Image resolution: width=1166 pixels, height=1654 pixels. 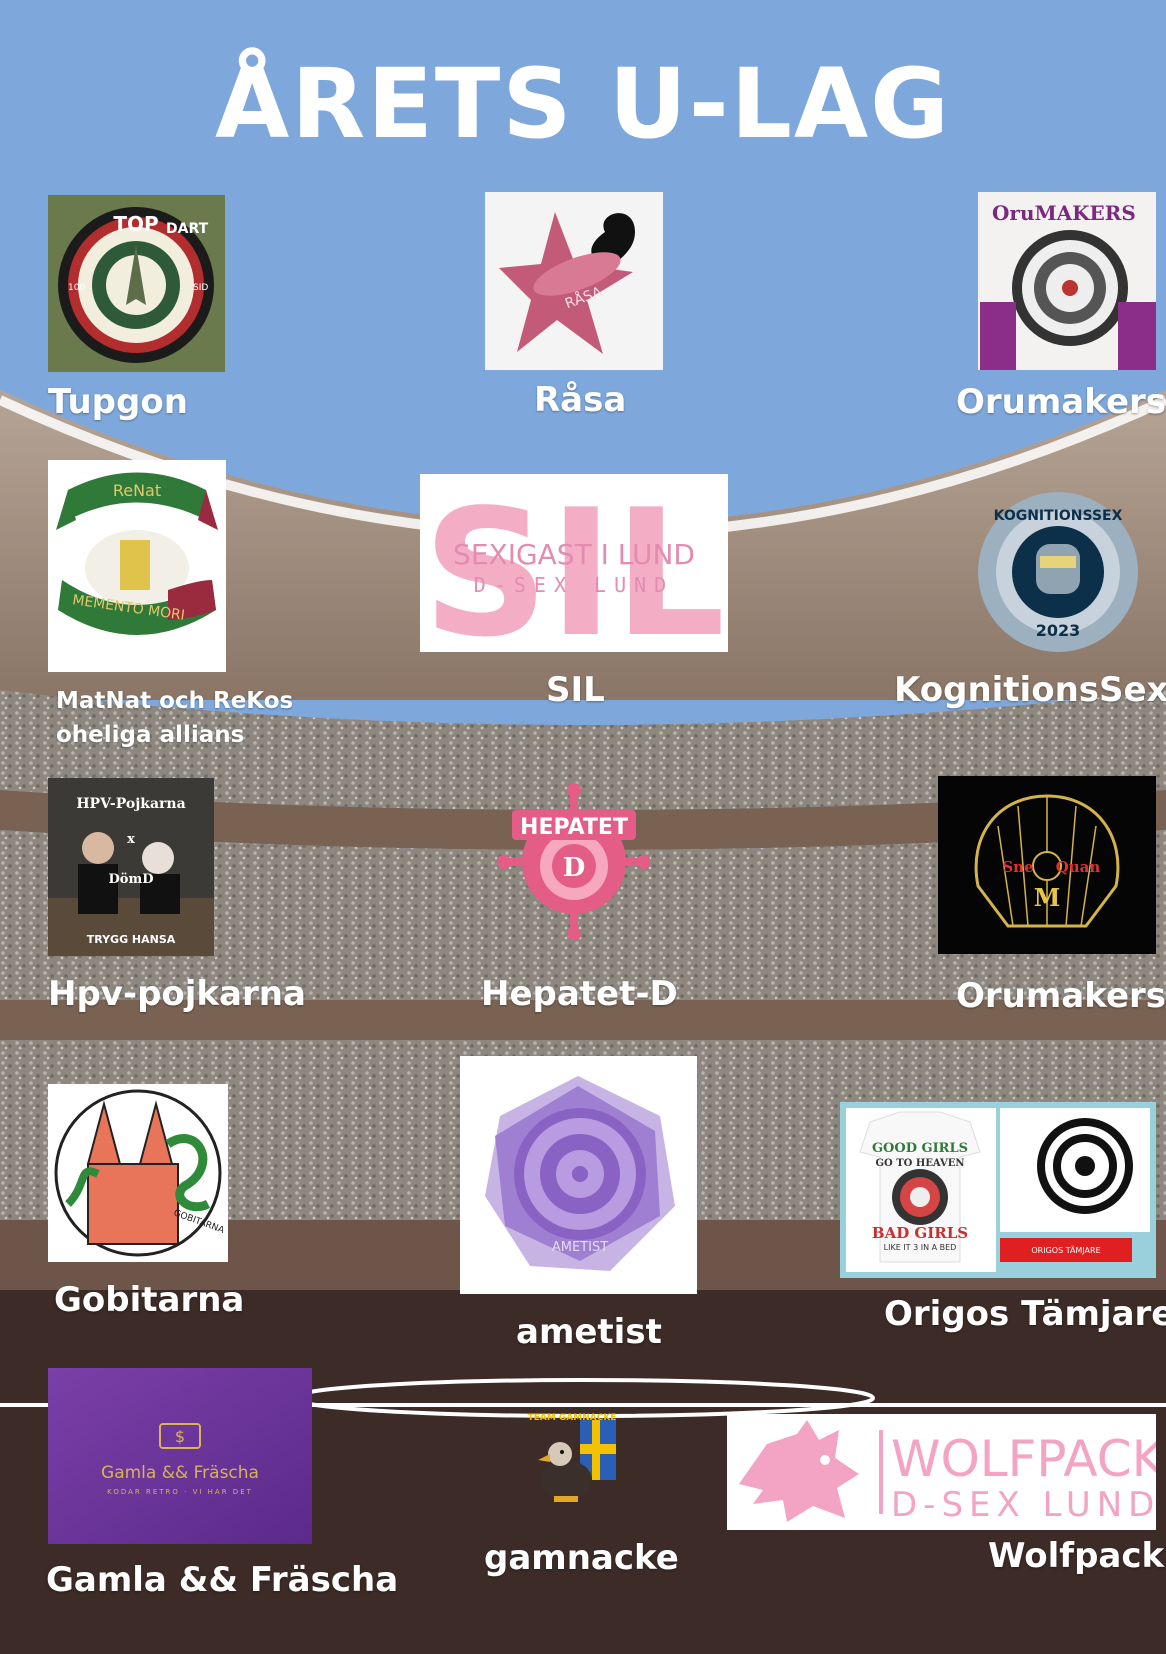 I want to click on team-name-hpv-pojkarna: Hpv-pojkarna, so click(x=177, y=994).